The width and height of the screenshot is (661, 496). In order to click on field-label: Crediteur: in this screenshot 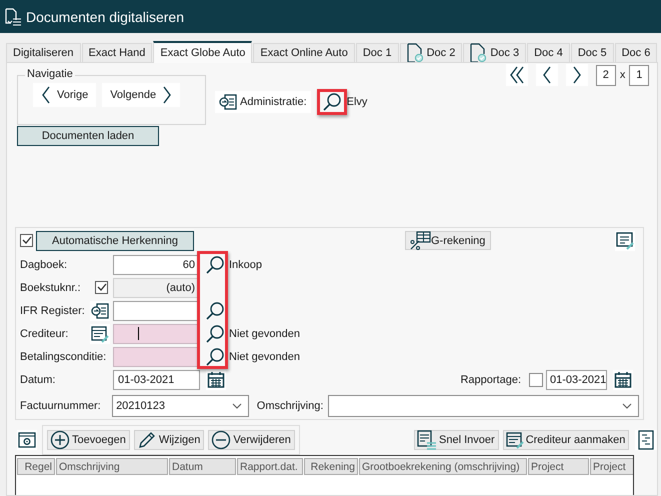, I will do `click(45, 334)`.